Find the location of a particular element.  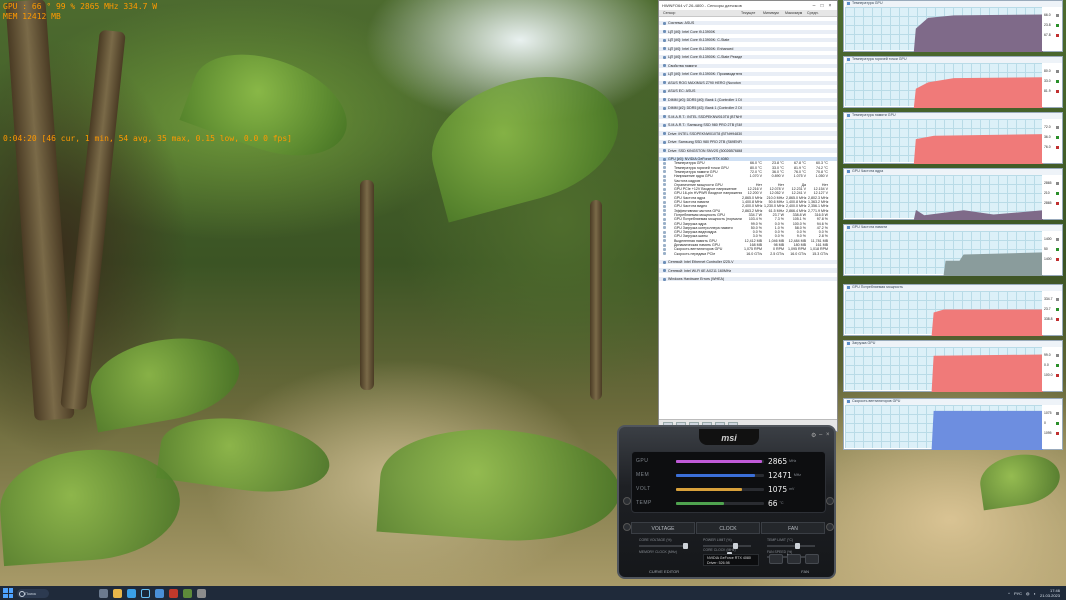

column-avg: Средн. is located at coordinates (818, 13).